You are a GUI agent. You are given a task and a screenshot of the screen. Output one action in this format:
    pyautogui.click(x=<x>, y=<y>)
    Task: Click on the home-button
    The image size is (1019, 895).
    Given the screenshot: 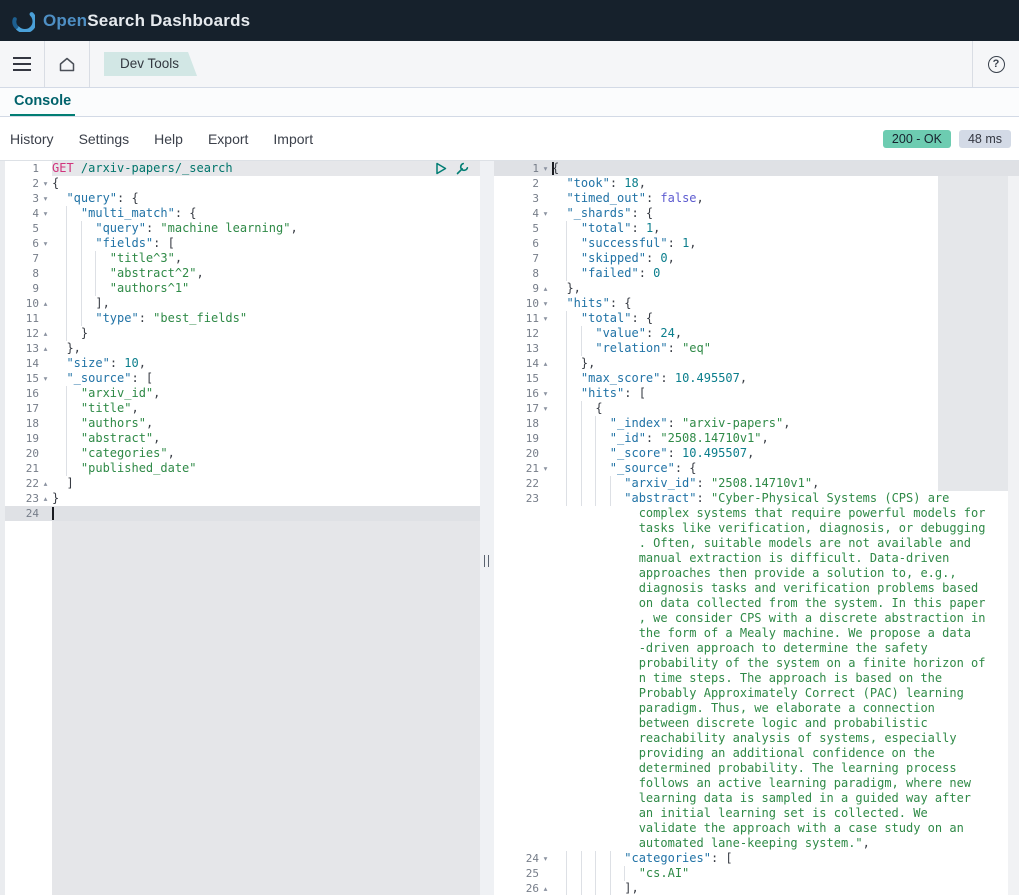 What is the action you would take?
    pyautogui.click(x=67, y=64)
    